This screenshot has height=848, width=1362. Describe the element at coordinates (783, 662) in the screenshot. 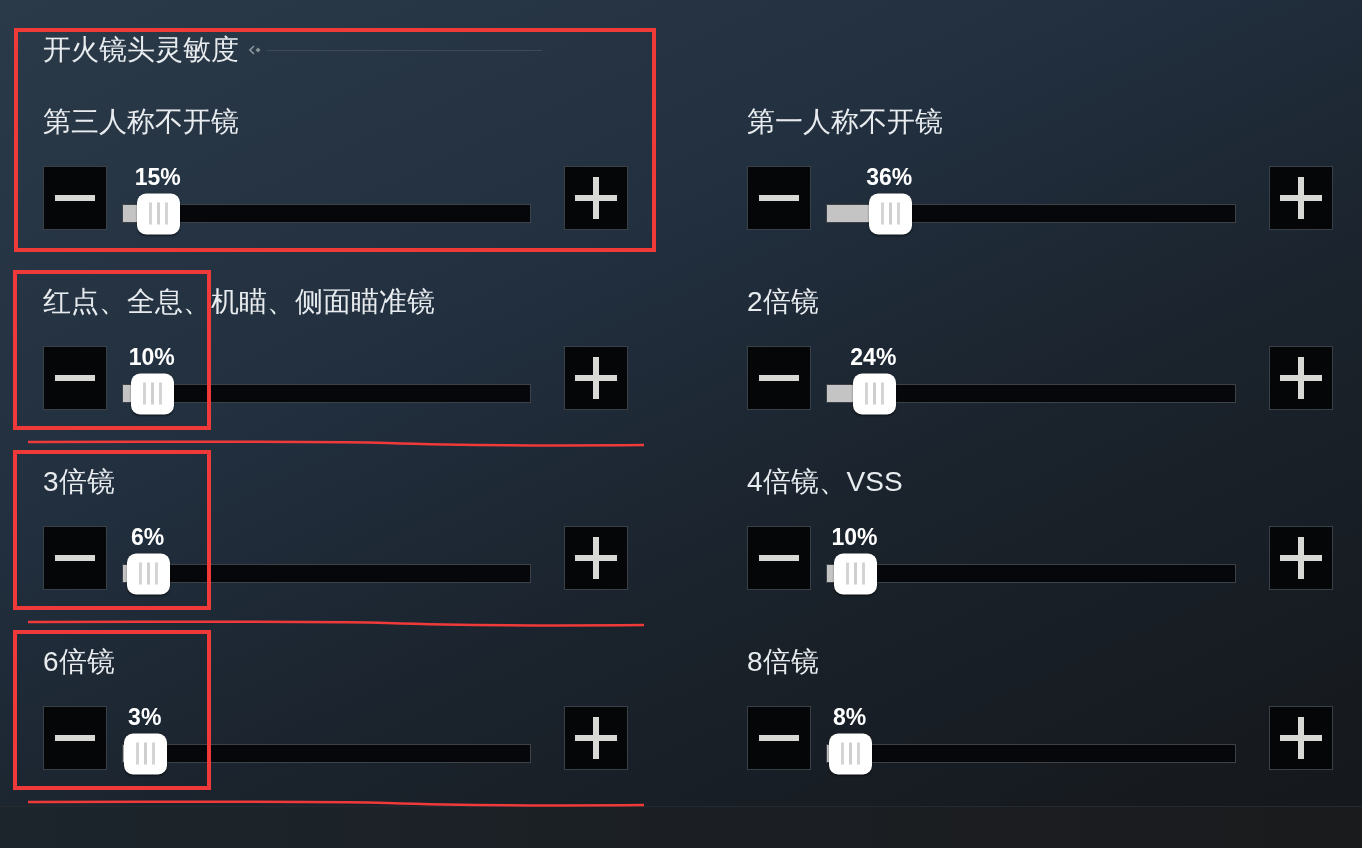

I see `slider-label: 8倍镜` at that location.